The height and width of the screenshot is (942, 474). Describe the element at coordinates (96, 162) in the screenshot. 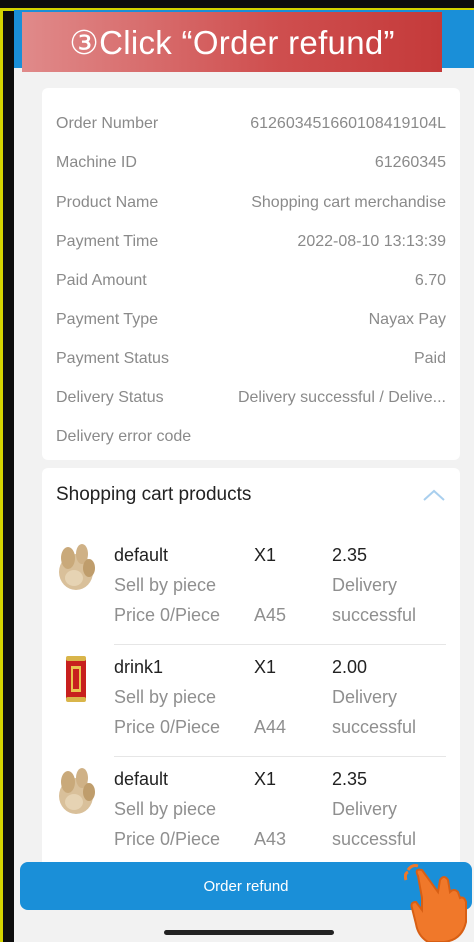

I see `info-label: Machine ID` at that location.